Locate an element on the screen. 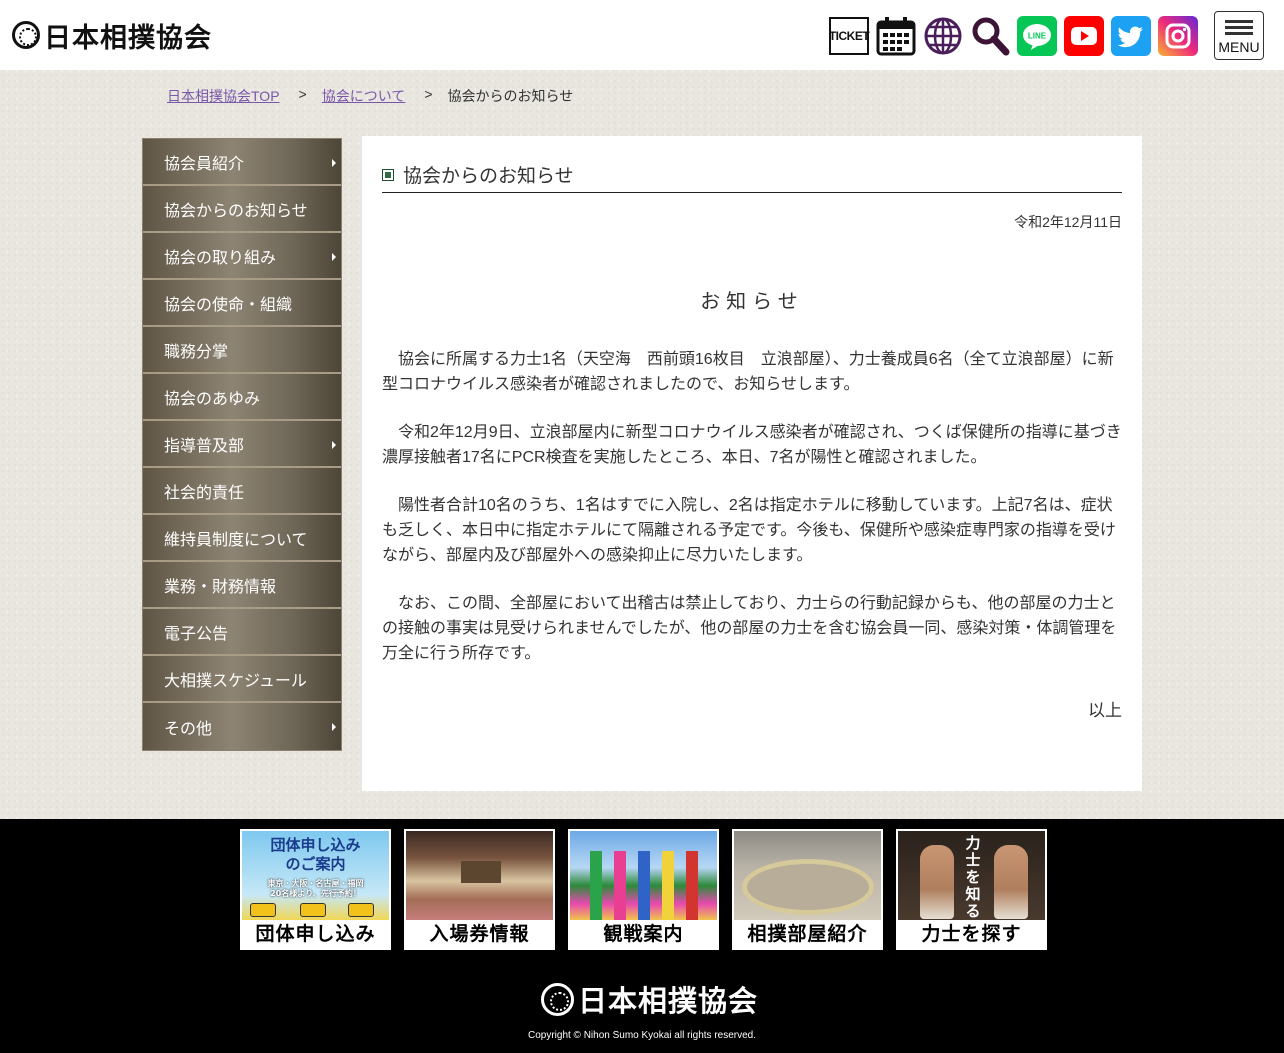 This screenshot has width=1284, height=1053. breadcrumb-current: 協会からのお知らせ is located at coordinates (510, 96).